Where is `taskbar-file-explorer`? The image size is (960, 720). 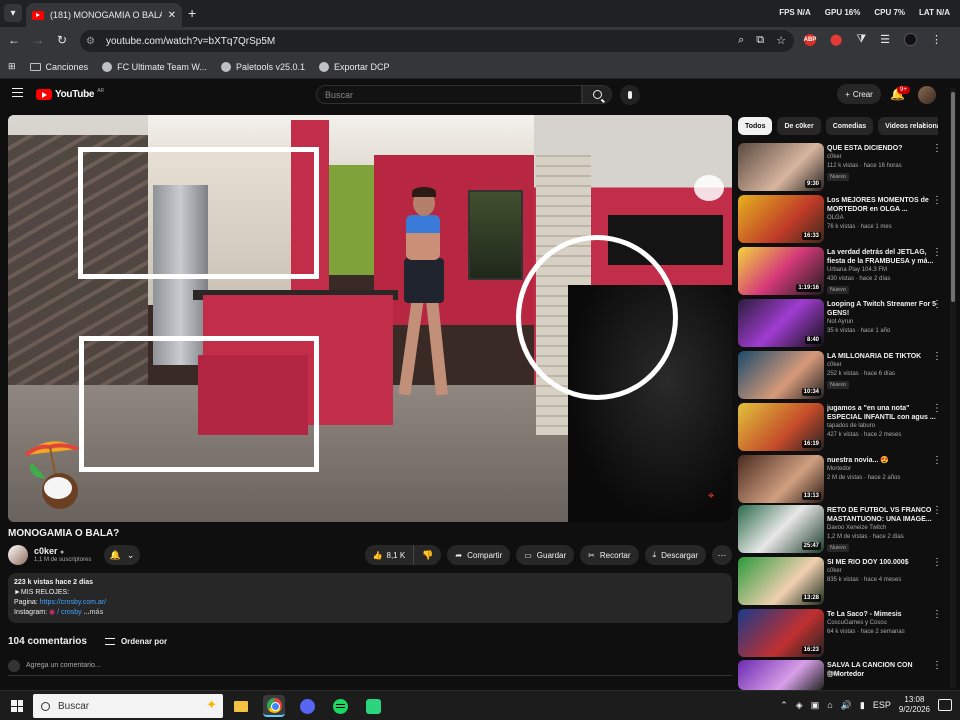
taskbar-file-explorer is located at coordinates (241, 706).